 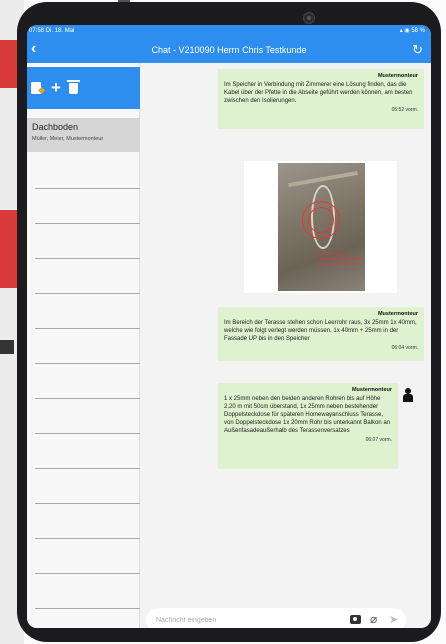 I want to click on annotation-circle, so click(x=321, y=220).